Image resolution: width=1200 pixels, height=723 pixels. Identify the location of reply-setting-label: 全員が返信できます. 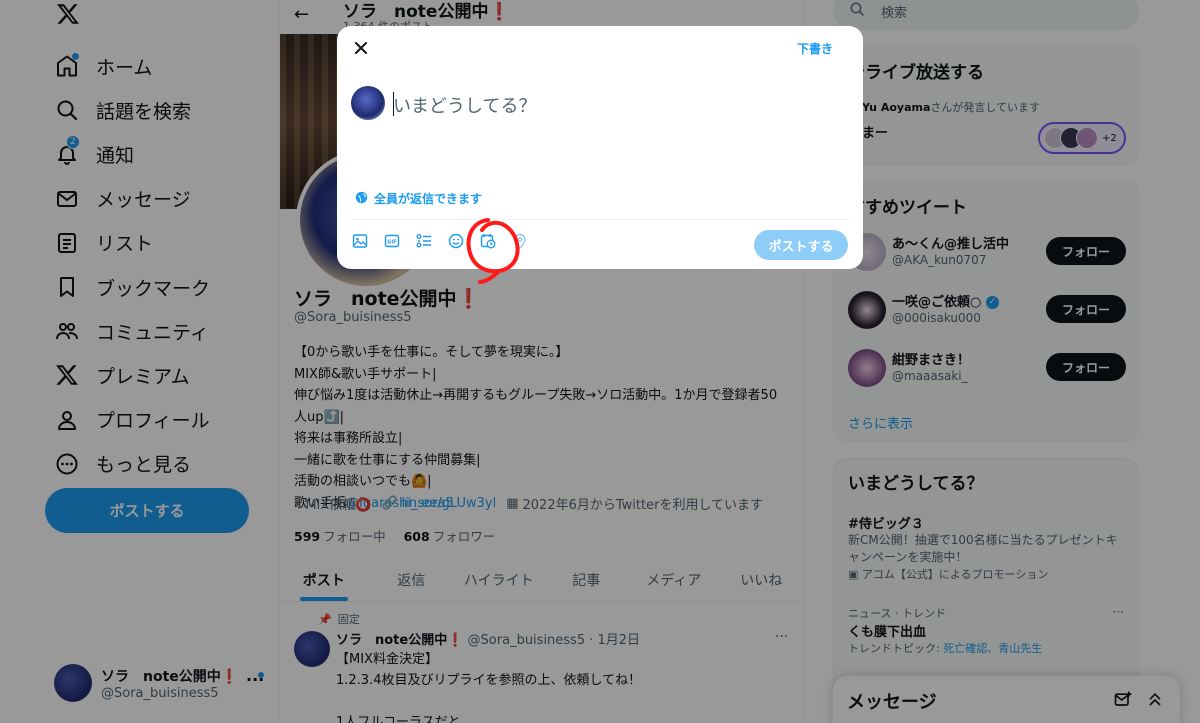
(428, 199).